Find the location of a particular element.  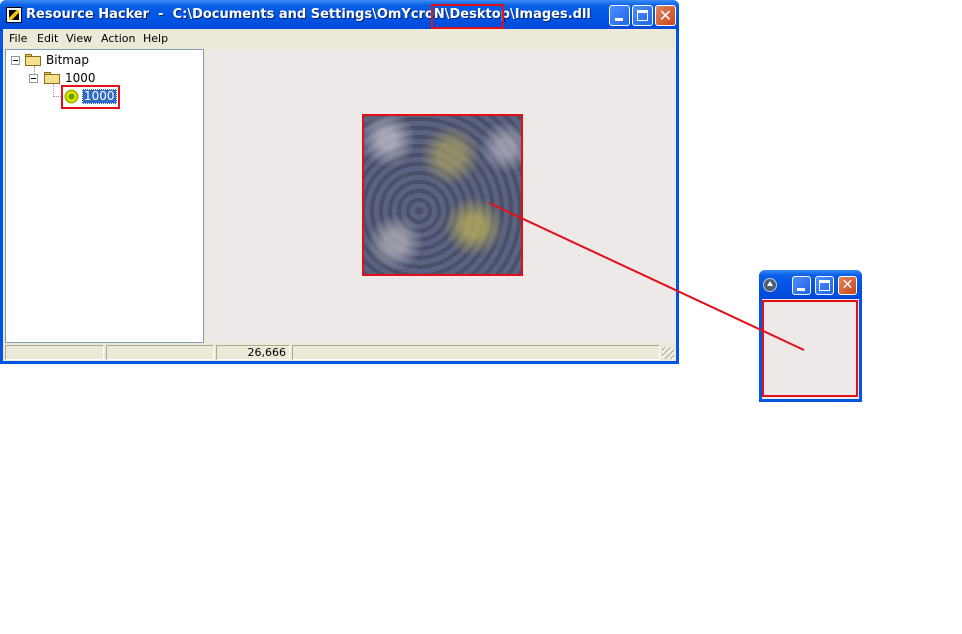

small-maximize-button is located at coordinates (824, 285).